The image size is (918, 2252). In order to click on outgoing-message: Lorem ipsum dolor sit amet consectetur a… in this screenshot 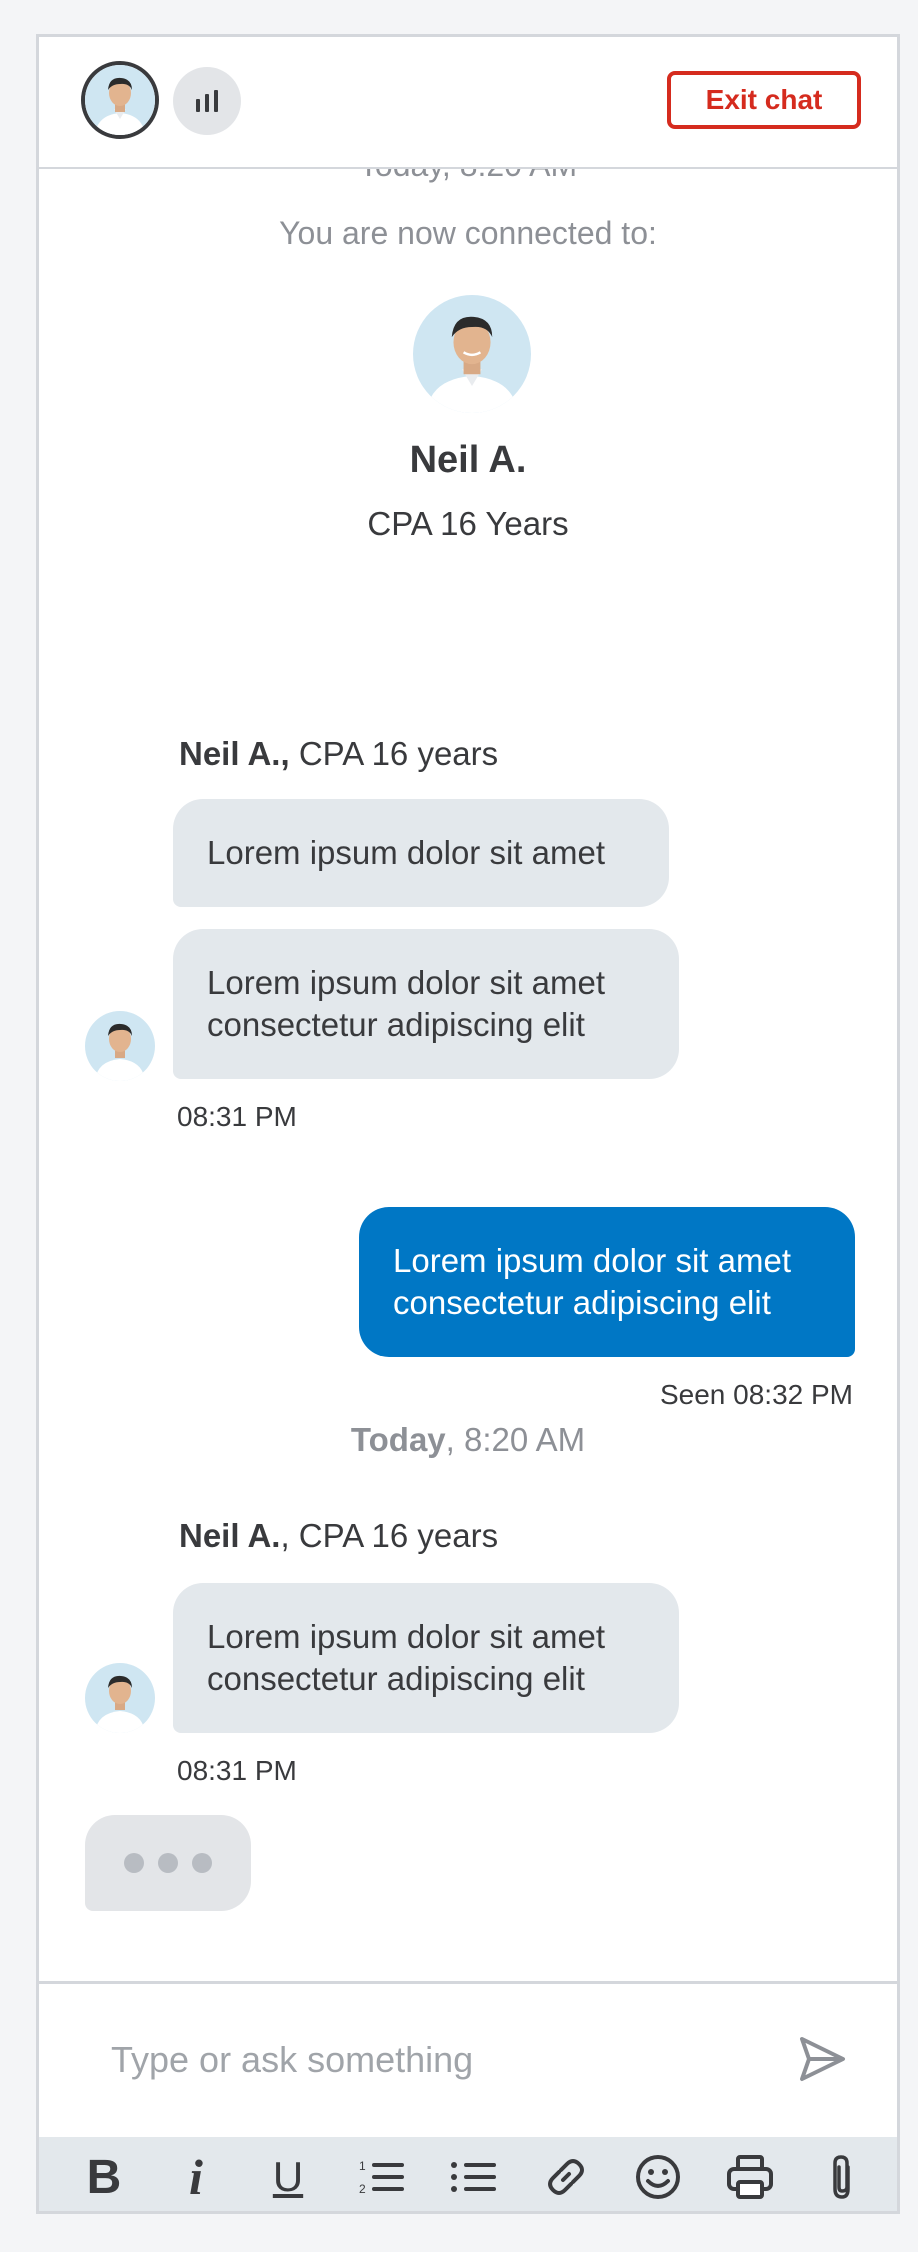, I will do `click(607, 1282)`.